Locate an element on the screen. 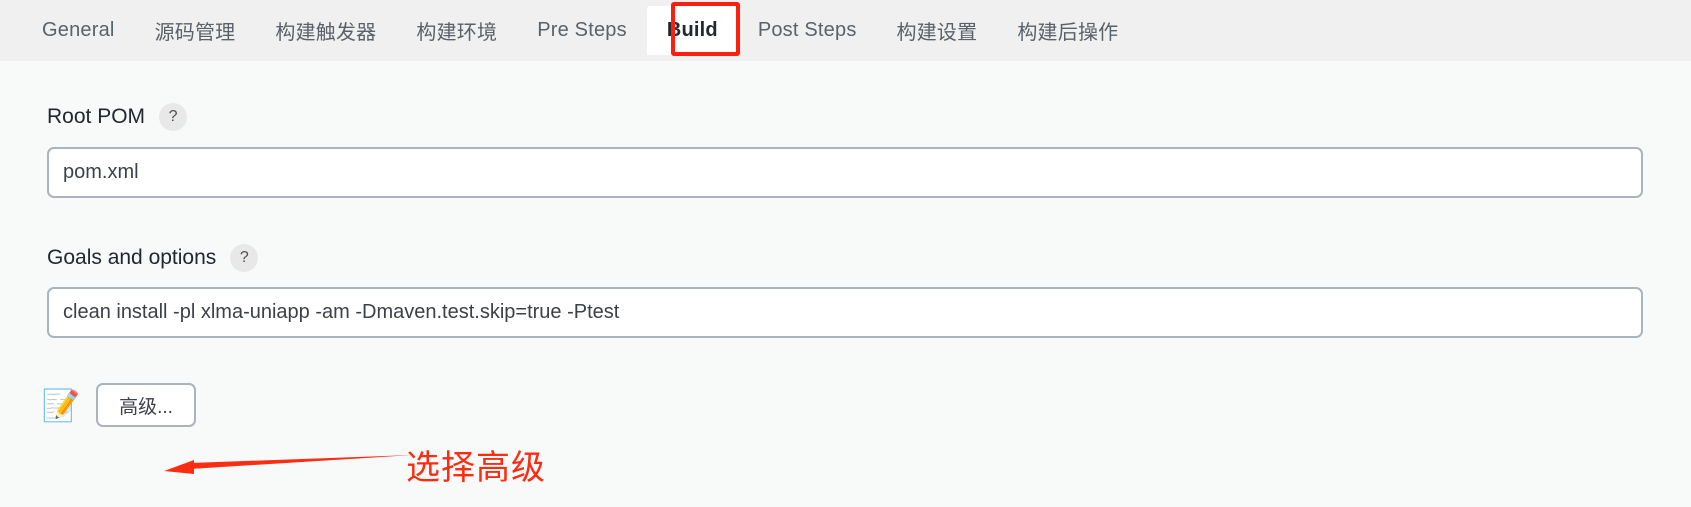 The width and height of the screenshot is (1691, 507). tab-build-triggers: 构建触发器 is located at coordinates (325, 30).